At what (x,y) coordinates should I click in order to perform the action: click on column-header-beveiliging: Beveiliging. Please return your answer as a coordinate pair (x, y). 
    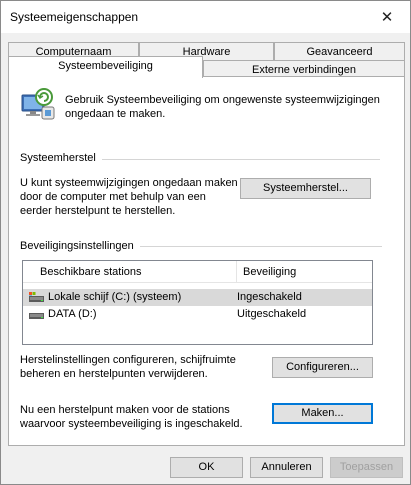
    Looking at the image, I should click on (266, 272).